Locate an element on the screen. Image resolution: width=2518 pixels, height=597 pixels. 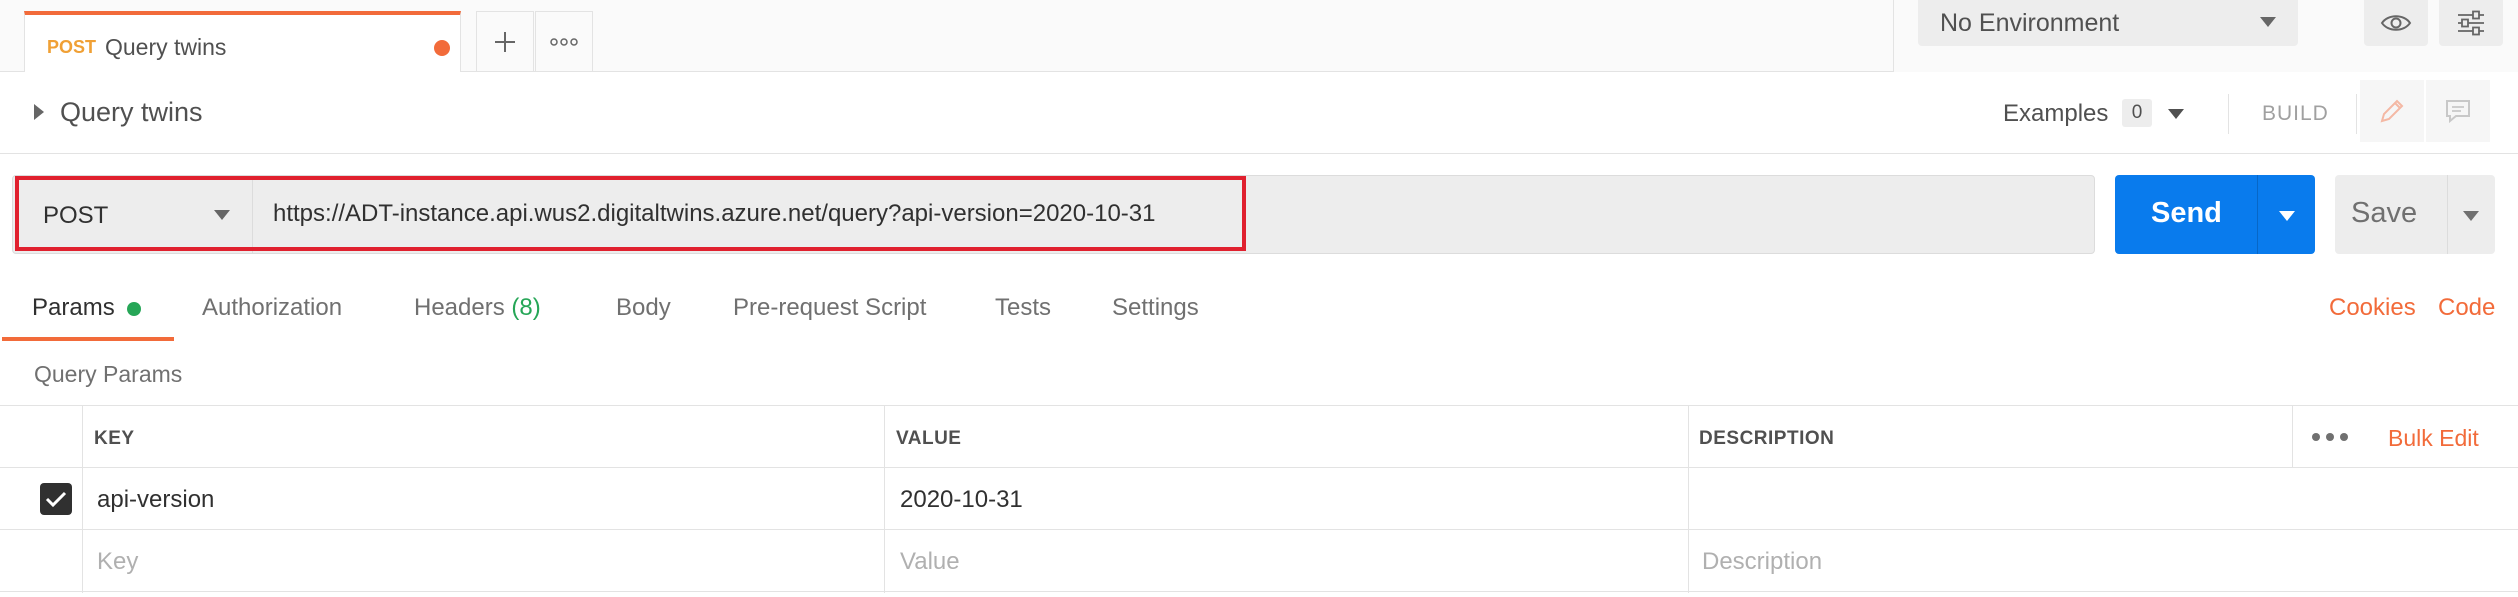
tab-authorization: Authorization is located at coordinates (272, 308).